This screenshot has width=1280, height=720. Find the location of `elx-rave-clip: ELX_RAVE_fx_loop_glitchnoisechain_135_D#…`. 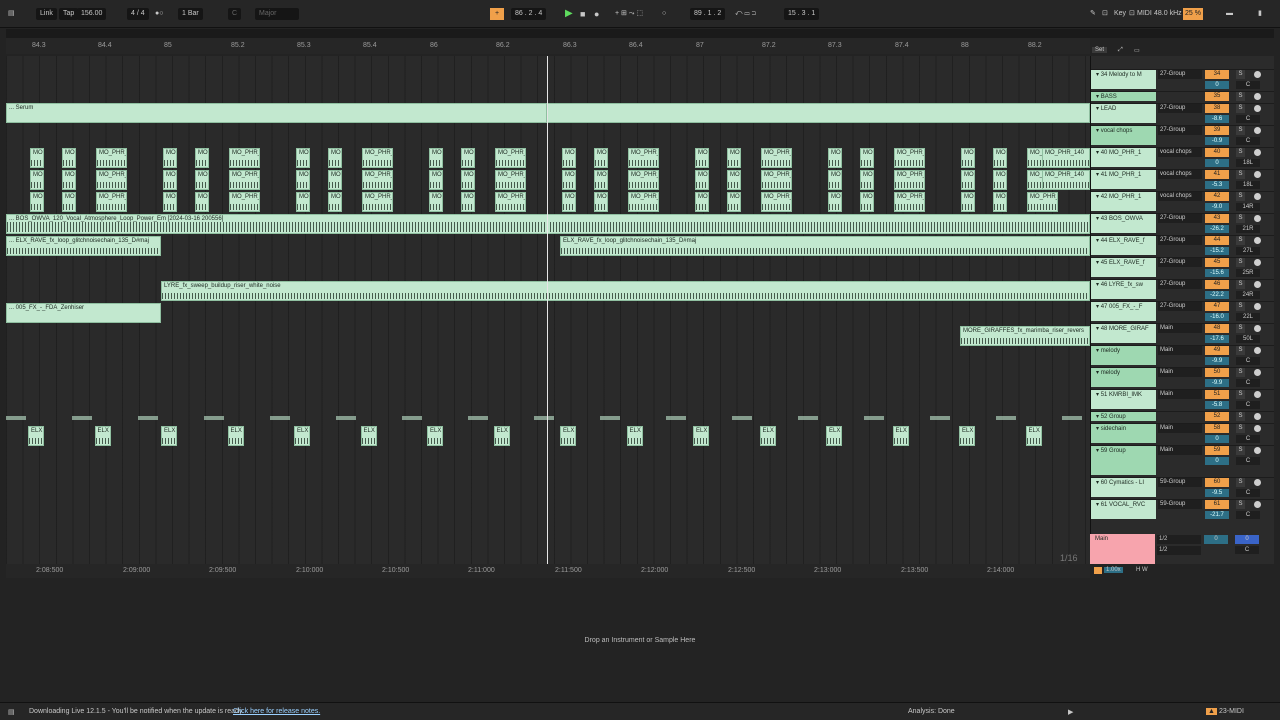

elx-rave-clip: ELX_RAVE_fx_loop_glitchnoisechain_135_D#… is located at coordinates (825, 246).